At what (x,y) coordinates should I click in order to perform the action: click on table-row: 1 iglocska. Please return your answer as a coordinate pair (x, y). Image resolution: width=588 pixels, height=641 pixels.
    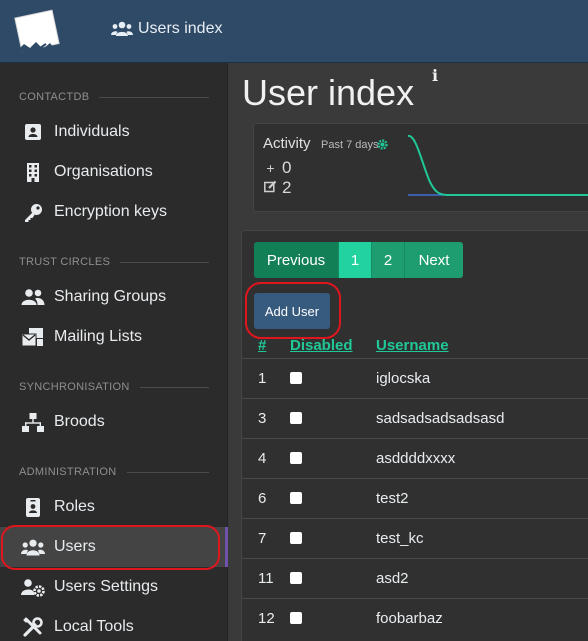
    Looking at the image, I should click on (415, 378).